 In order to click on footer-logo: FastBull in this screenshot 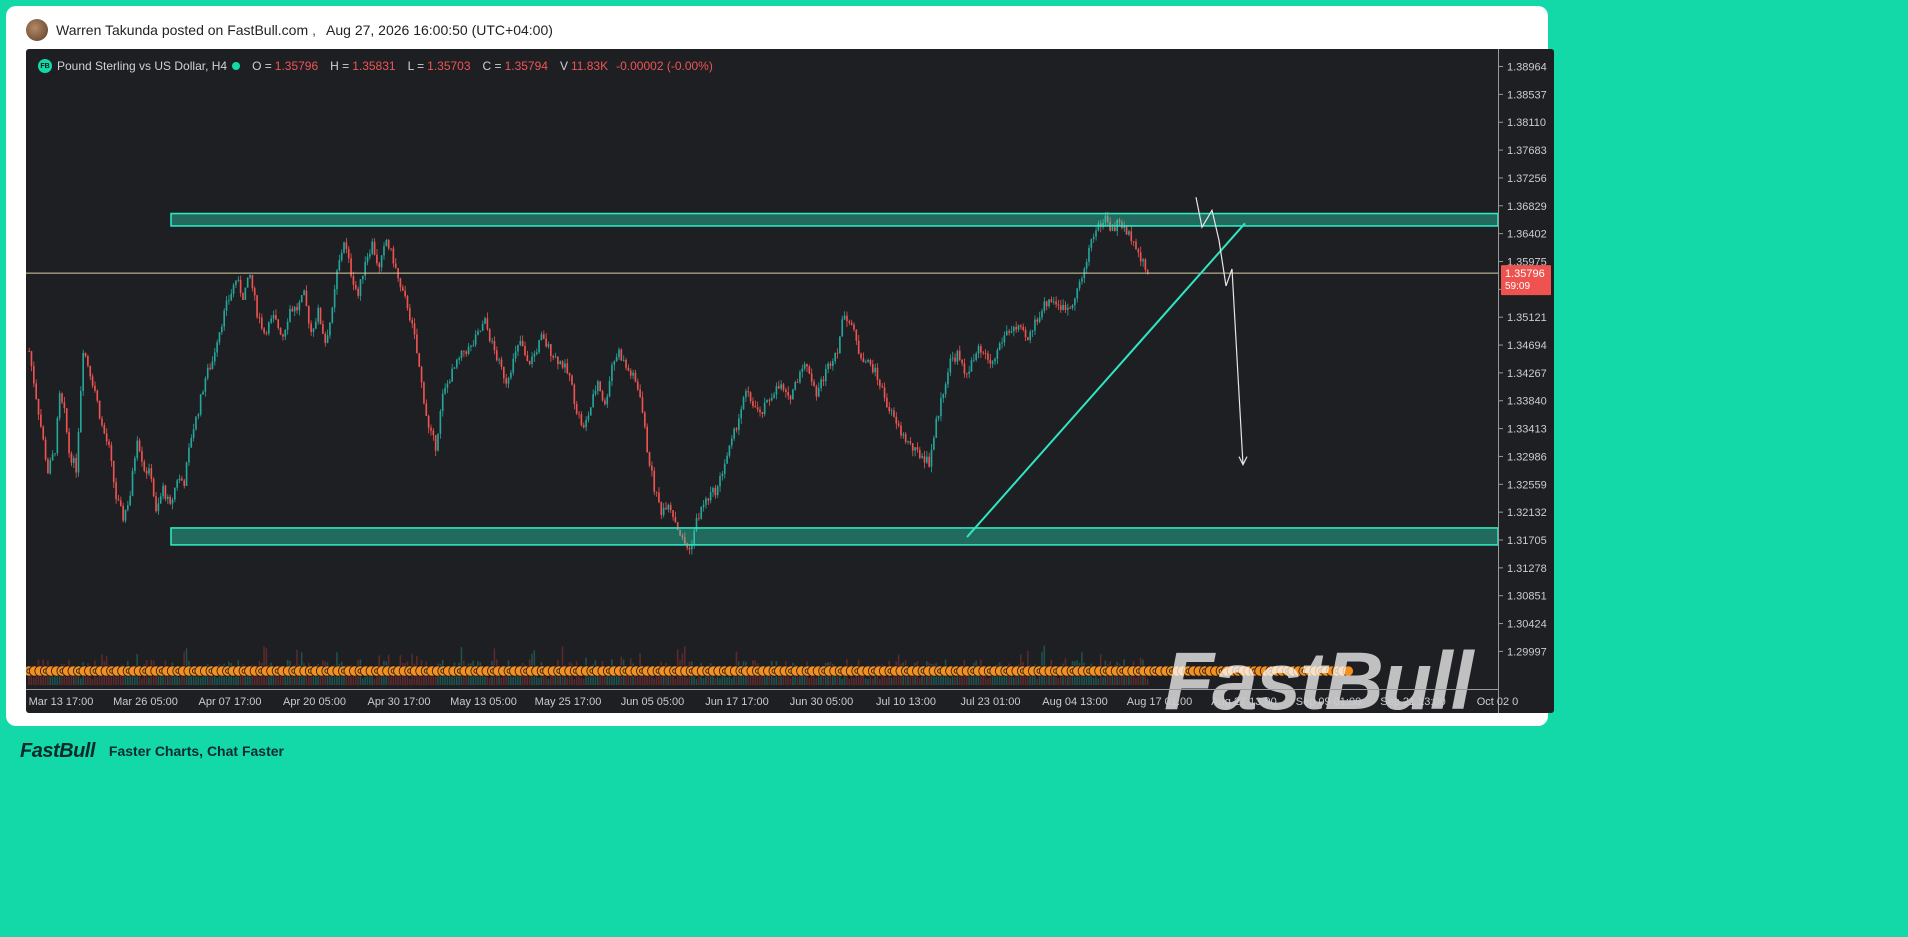, I will do `click(57, 751)`.